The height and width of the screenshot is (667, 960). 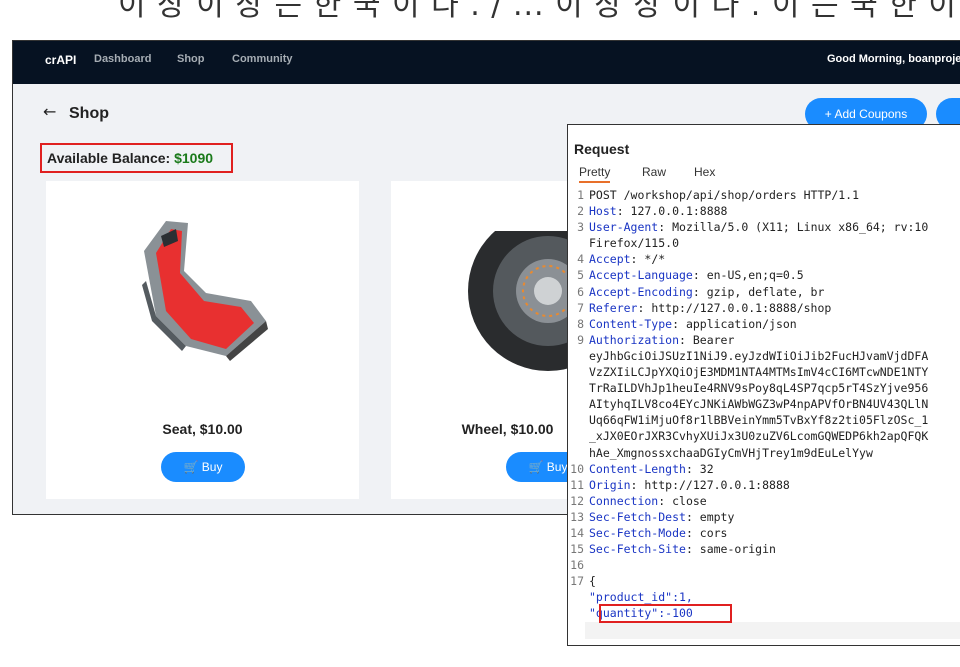 What do you see at coordinates (764, 340) in the screenshot?
I see `code-line: 9 Authorization: Bearer` at bounding box center [764, 340].